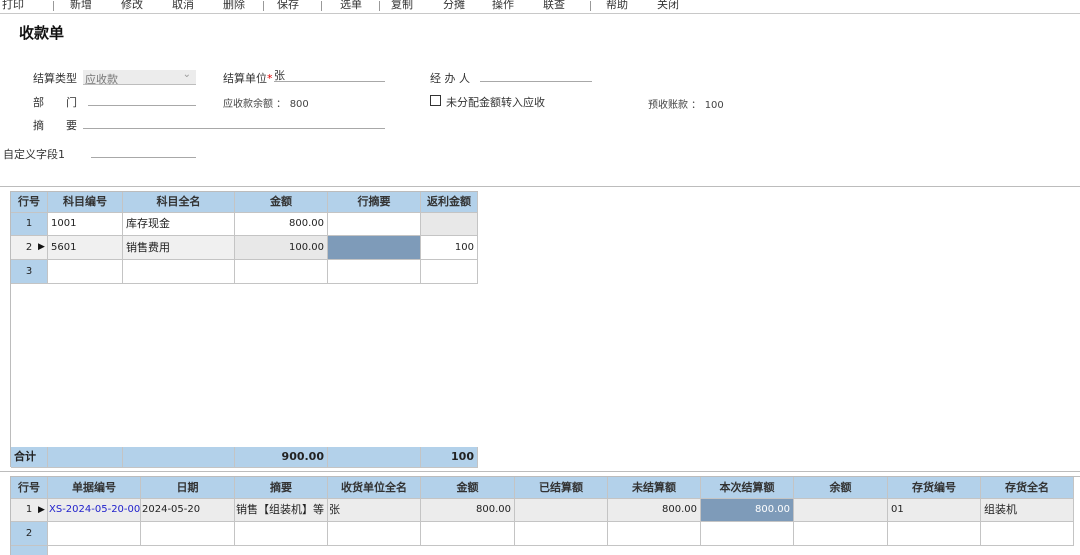 The image size is (1080, 555). Describe the element at coordinates (540, 471) in the screenshot. I see `grid-divider` at that location.